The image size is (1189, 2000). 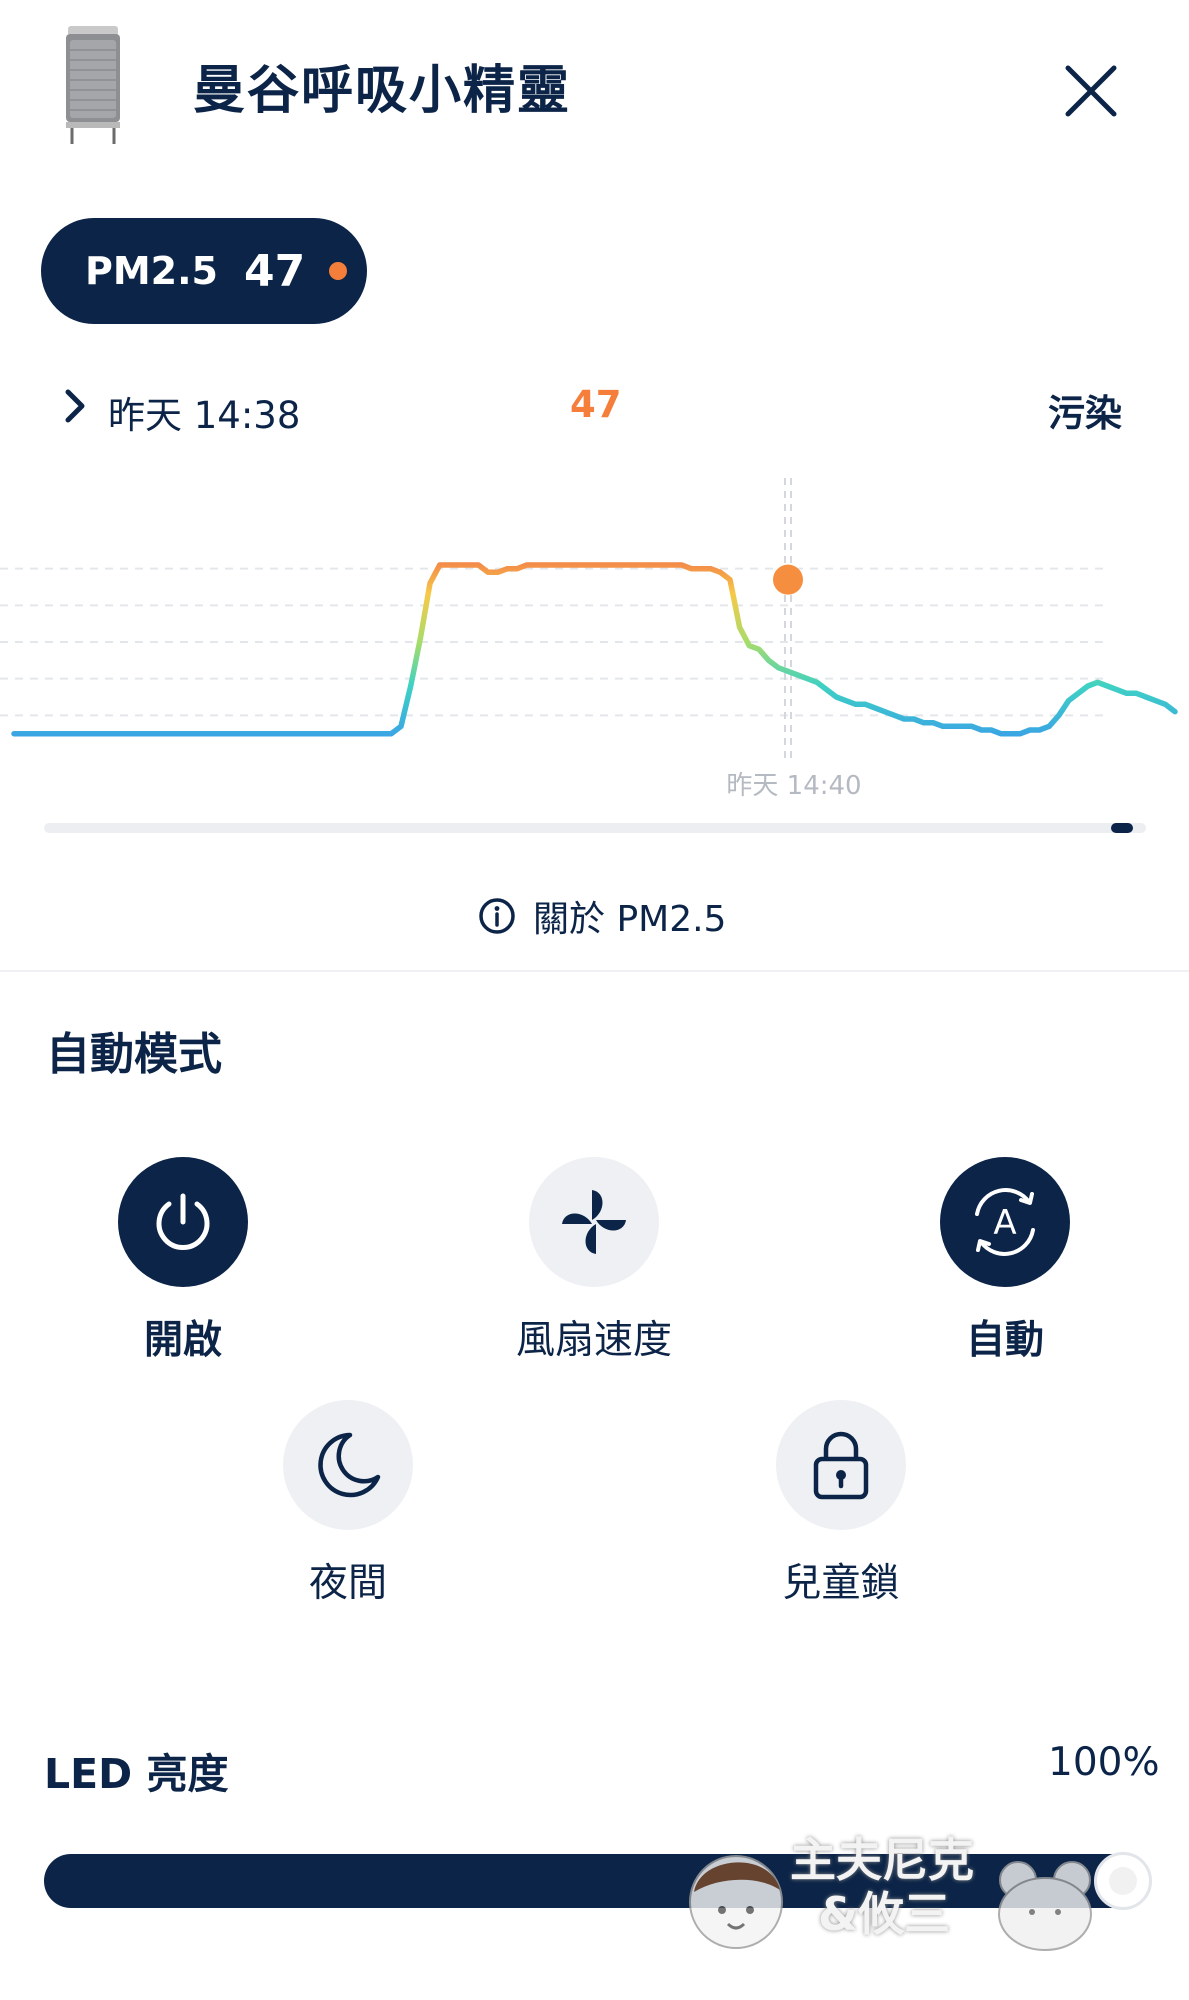 I want to click on mode-title: 自動模式, so click(x=134, y=1054).